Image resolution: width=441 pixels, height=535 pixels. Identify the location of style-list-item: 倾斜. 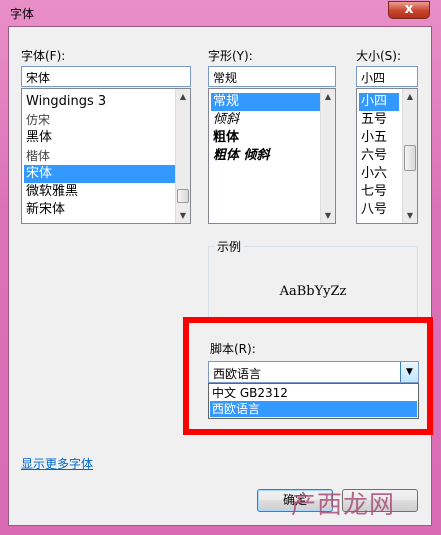
(266, 120).